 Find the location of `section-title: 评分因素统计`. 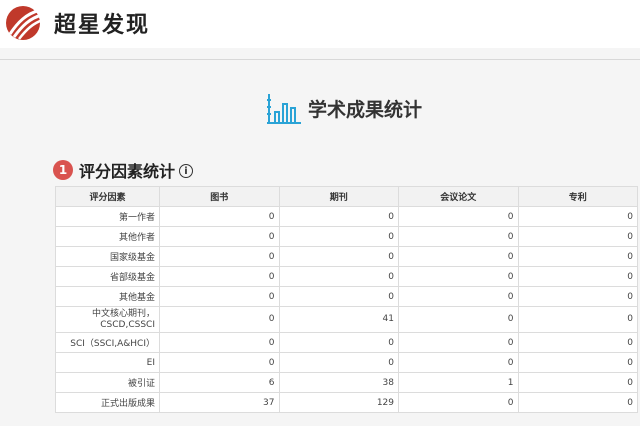

section-title: 评分因素统计 is located at coordinates (127, 171).